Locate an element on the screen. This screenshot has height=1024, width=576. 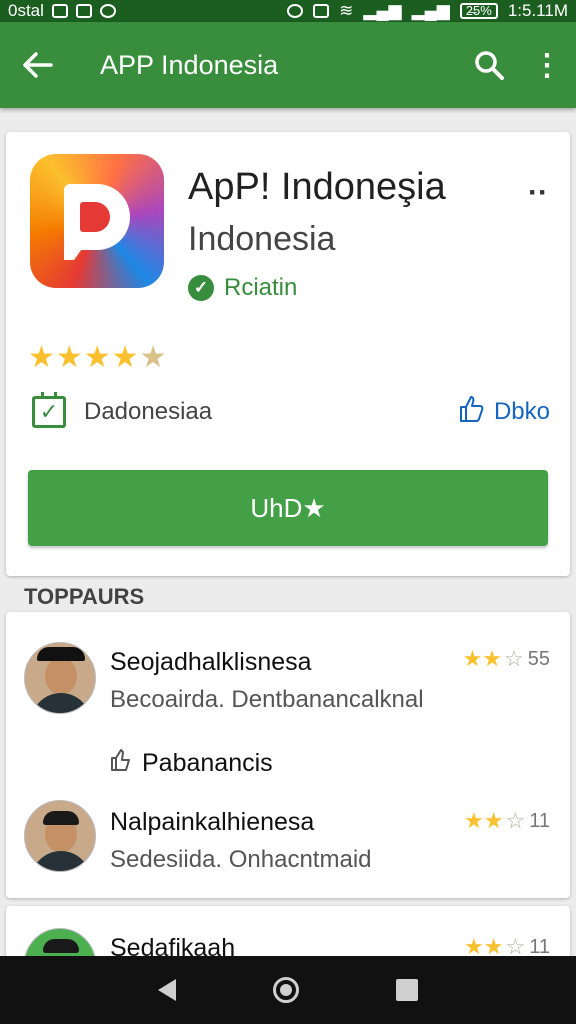
status-left-text: 0stal is located at coordinates (26, 10).